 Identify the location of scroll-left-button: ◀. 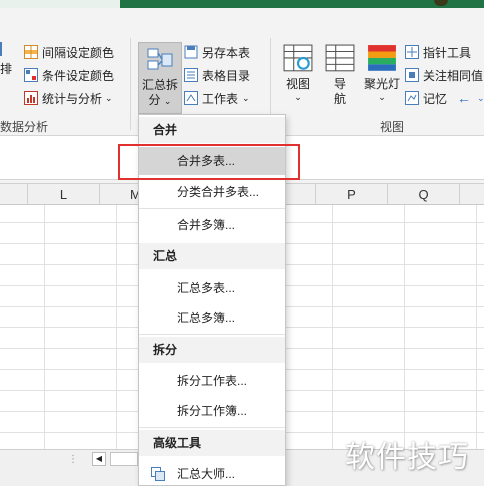
(99, 459).